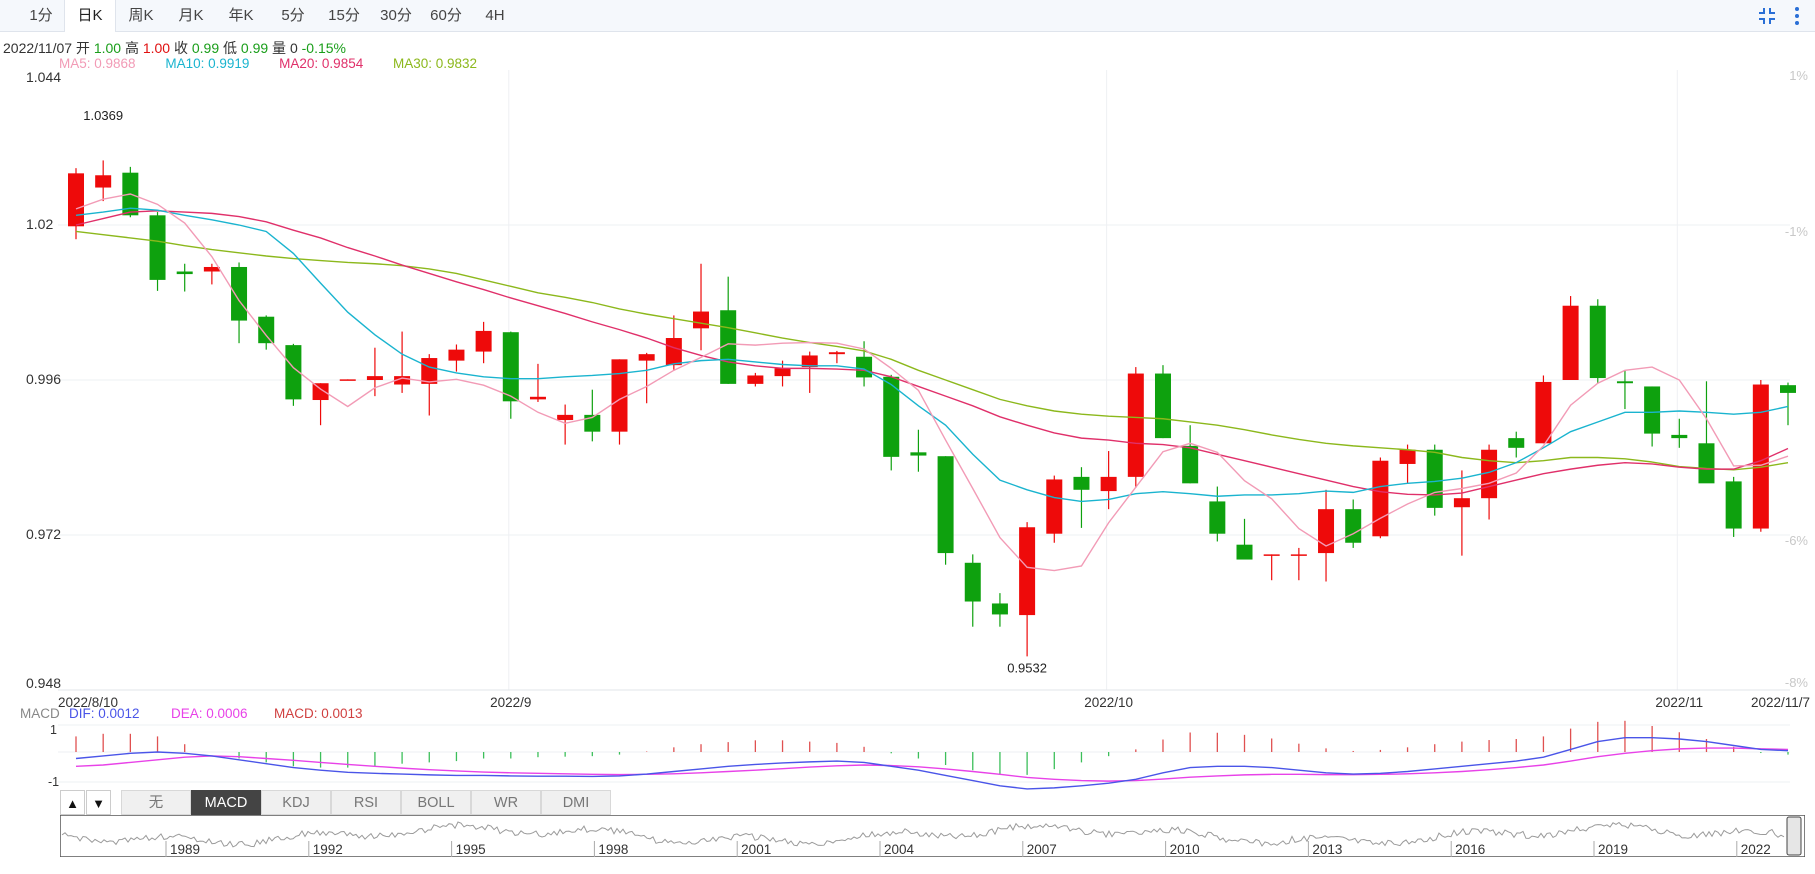 The image size is (1815, 874). What do you see at coordinates (1470, 849) in the screenshot?
I see `navigator-year-label: 2016` at bounding box center [1470, 849].